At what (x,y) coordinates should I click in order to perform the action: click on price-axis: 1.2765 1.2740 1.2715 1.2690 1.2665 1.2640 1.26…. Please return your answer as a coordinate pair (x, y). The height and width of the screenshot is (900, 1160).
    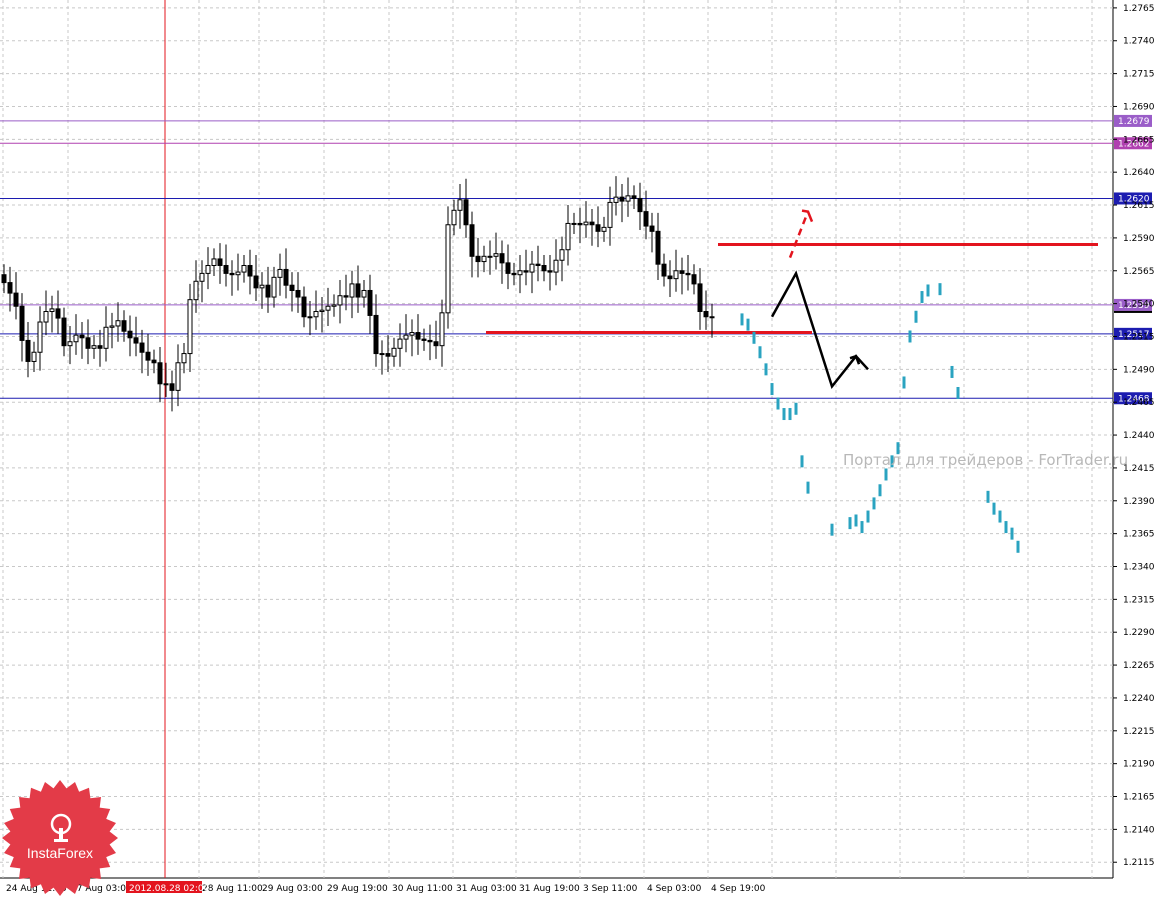
    Looking at the image, I should click on (1134, 436).